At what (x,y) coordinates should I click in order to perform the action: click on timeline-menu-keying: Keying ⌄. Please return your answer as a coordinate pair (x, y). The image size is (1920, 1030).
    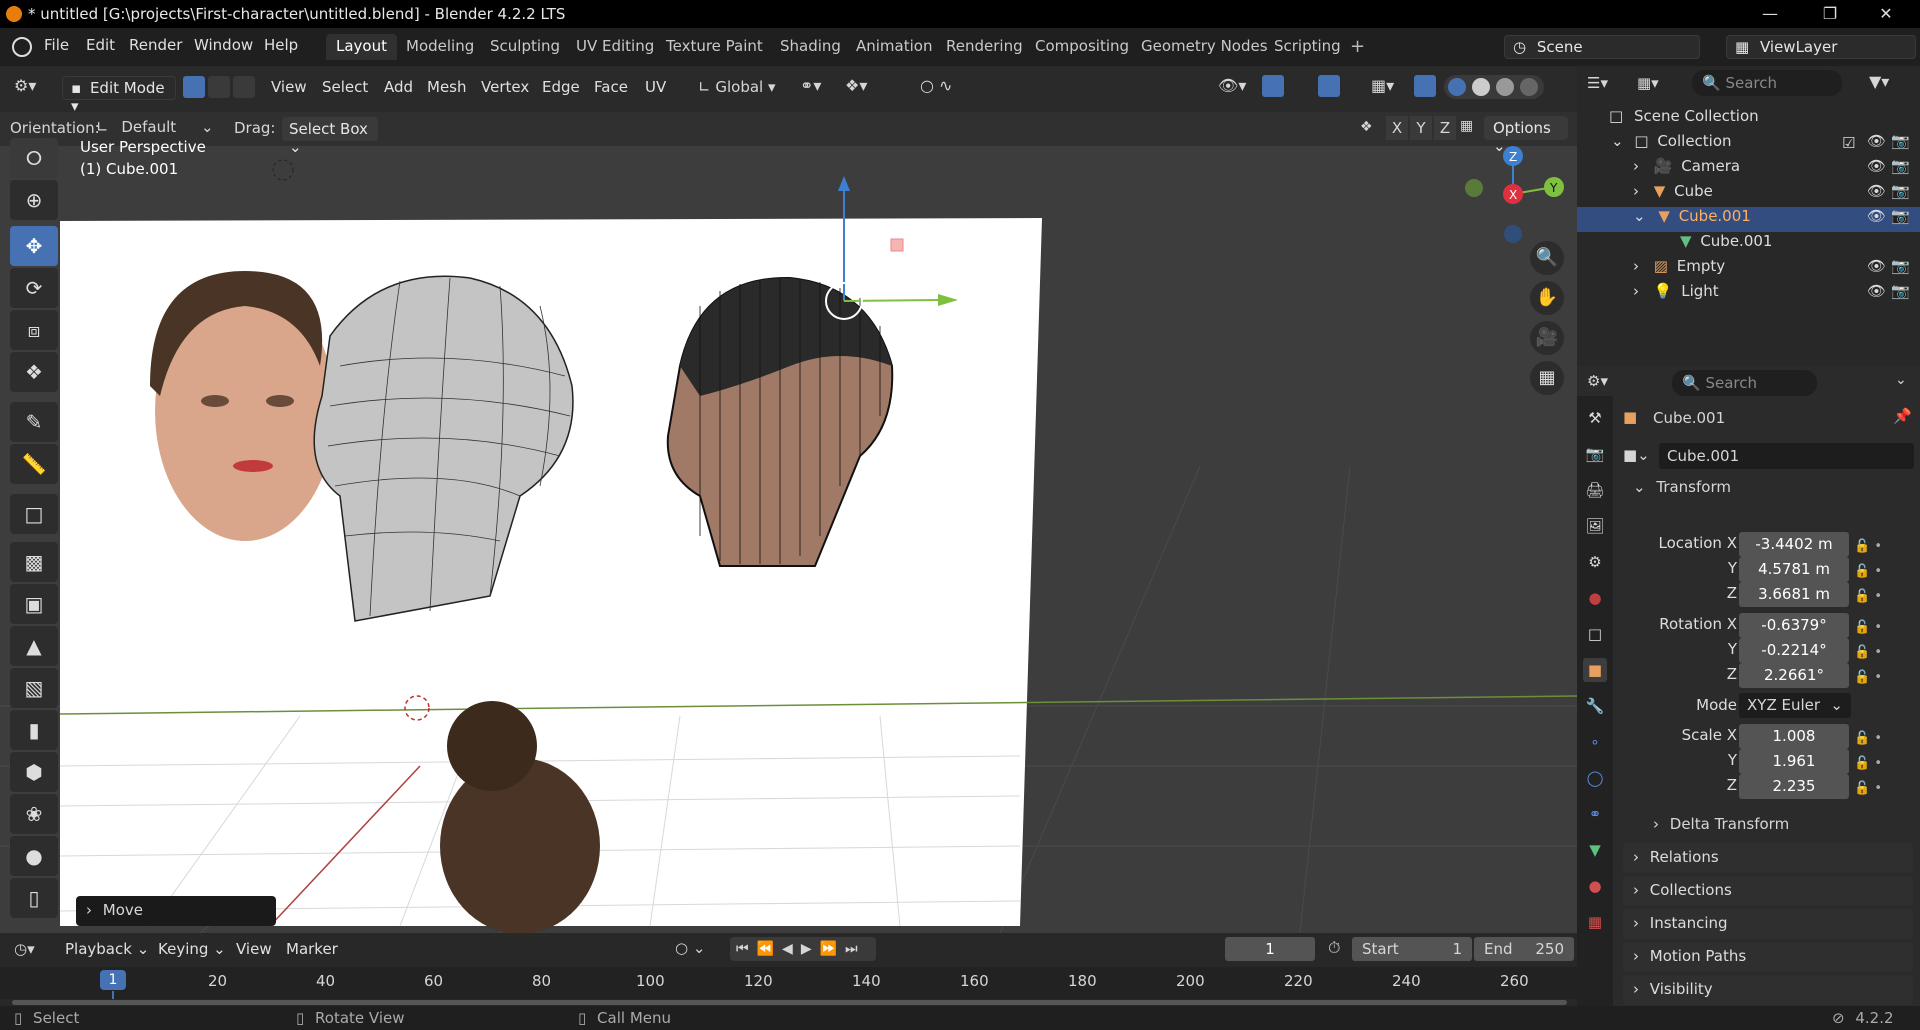
    Looking at the image, I should click on (192, 949).